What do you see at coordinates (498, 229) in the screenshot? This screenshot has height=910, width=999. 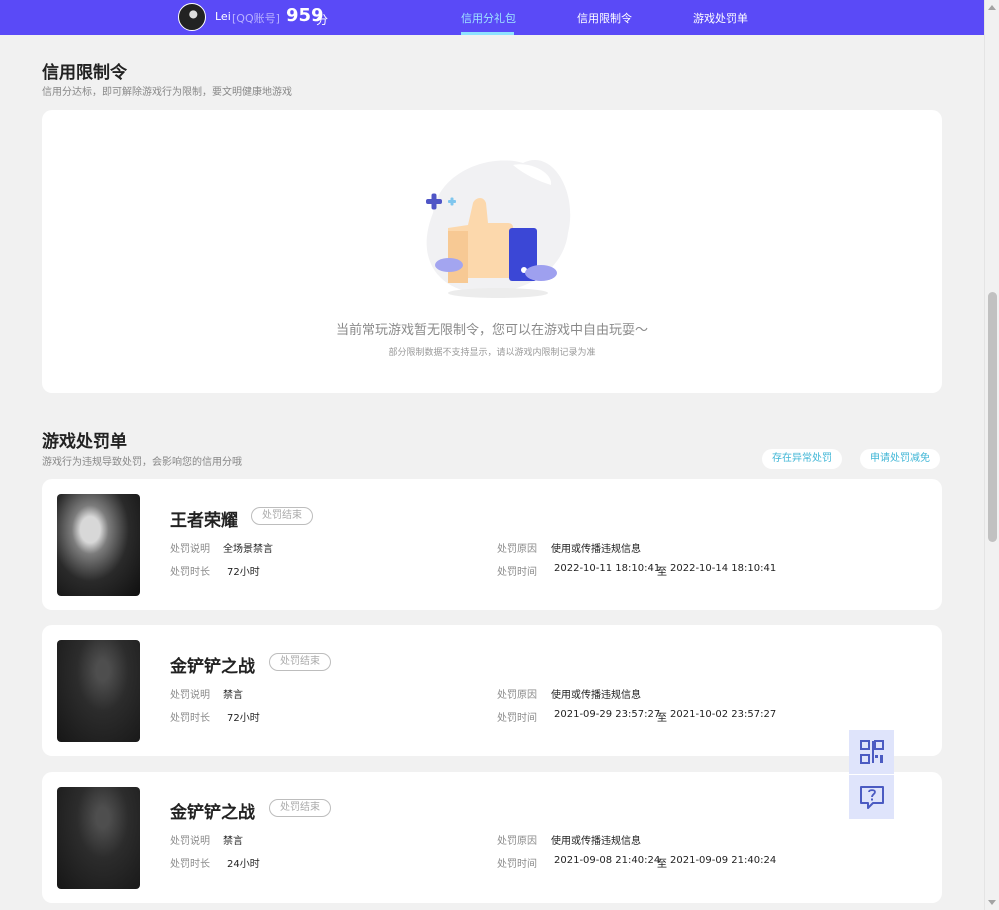 I see `thumbs-up-illustration` at bounding box center [498, 229].